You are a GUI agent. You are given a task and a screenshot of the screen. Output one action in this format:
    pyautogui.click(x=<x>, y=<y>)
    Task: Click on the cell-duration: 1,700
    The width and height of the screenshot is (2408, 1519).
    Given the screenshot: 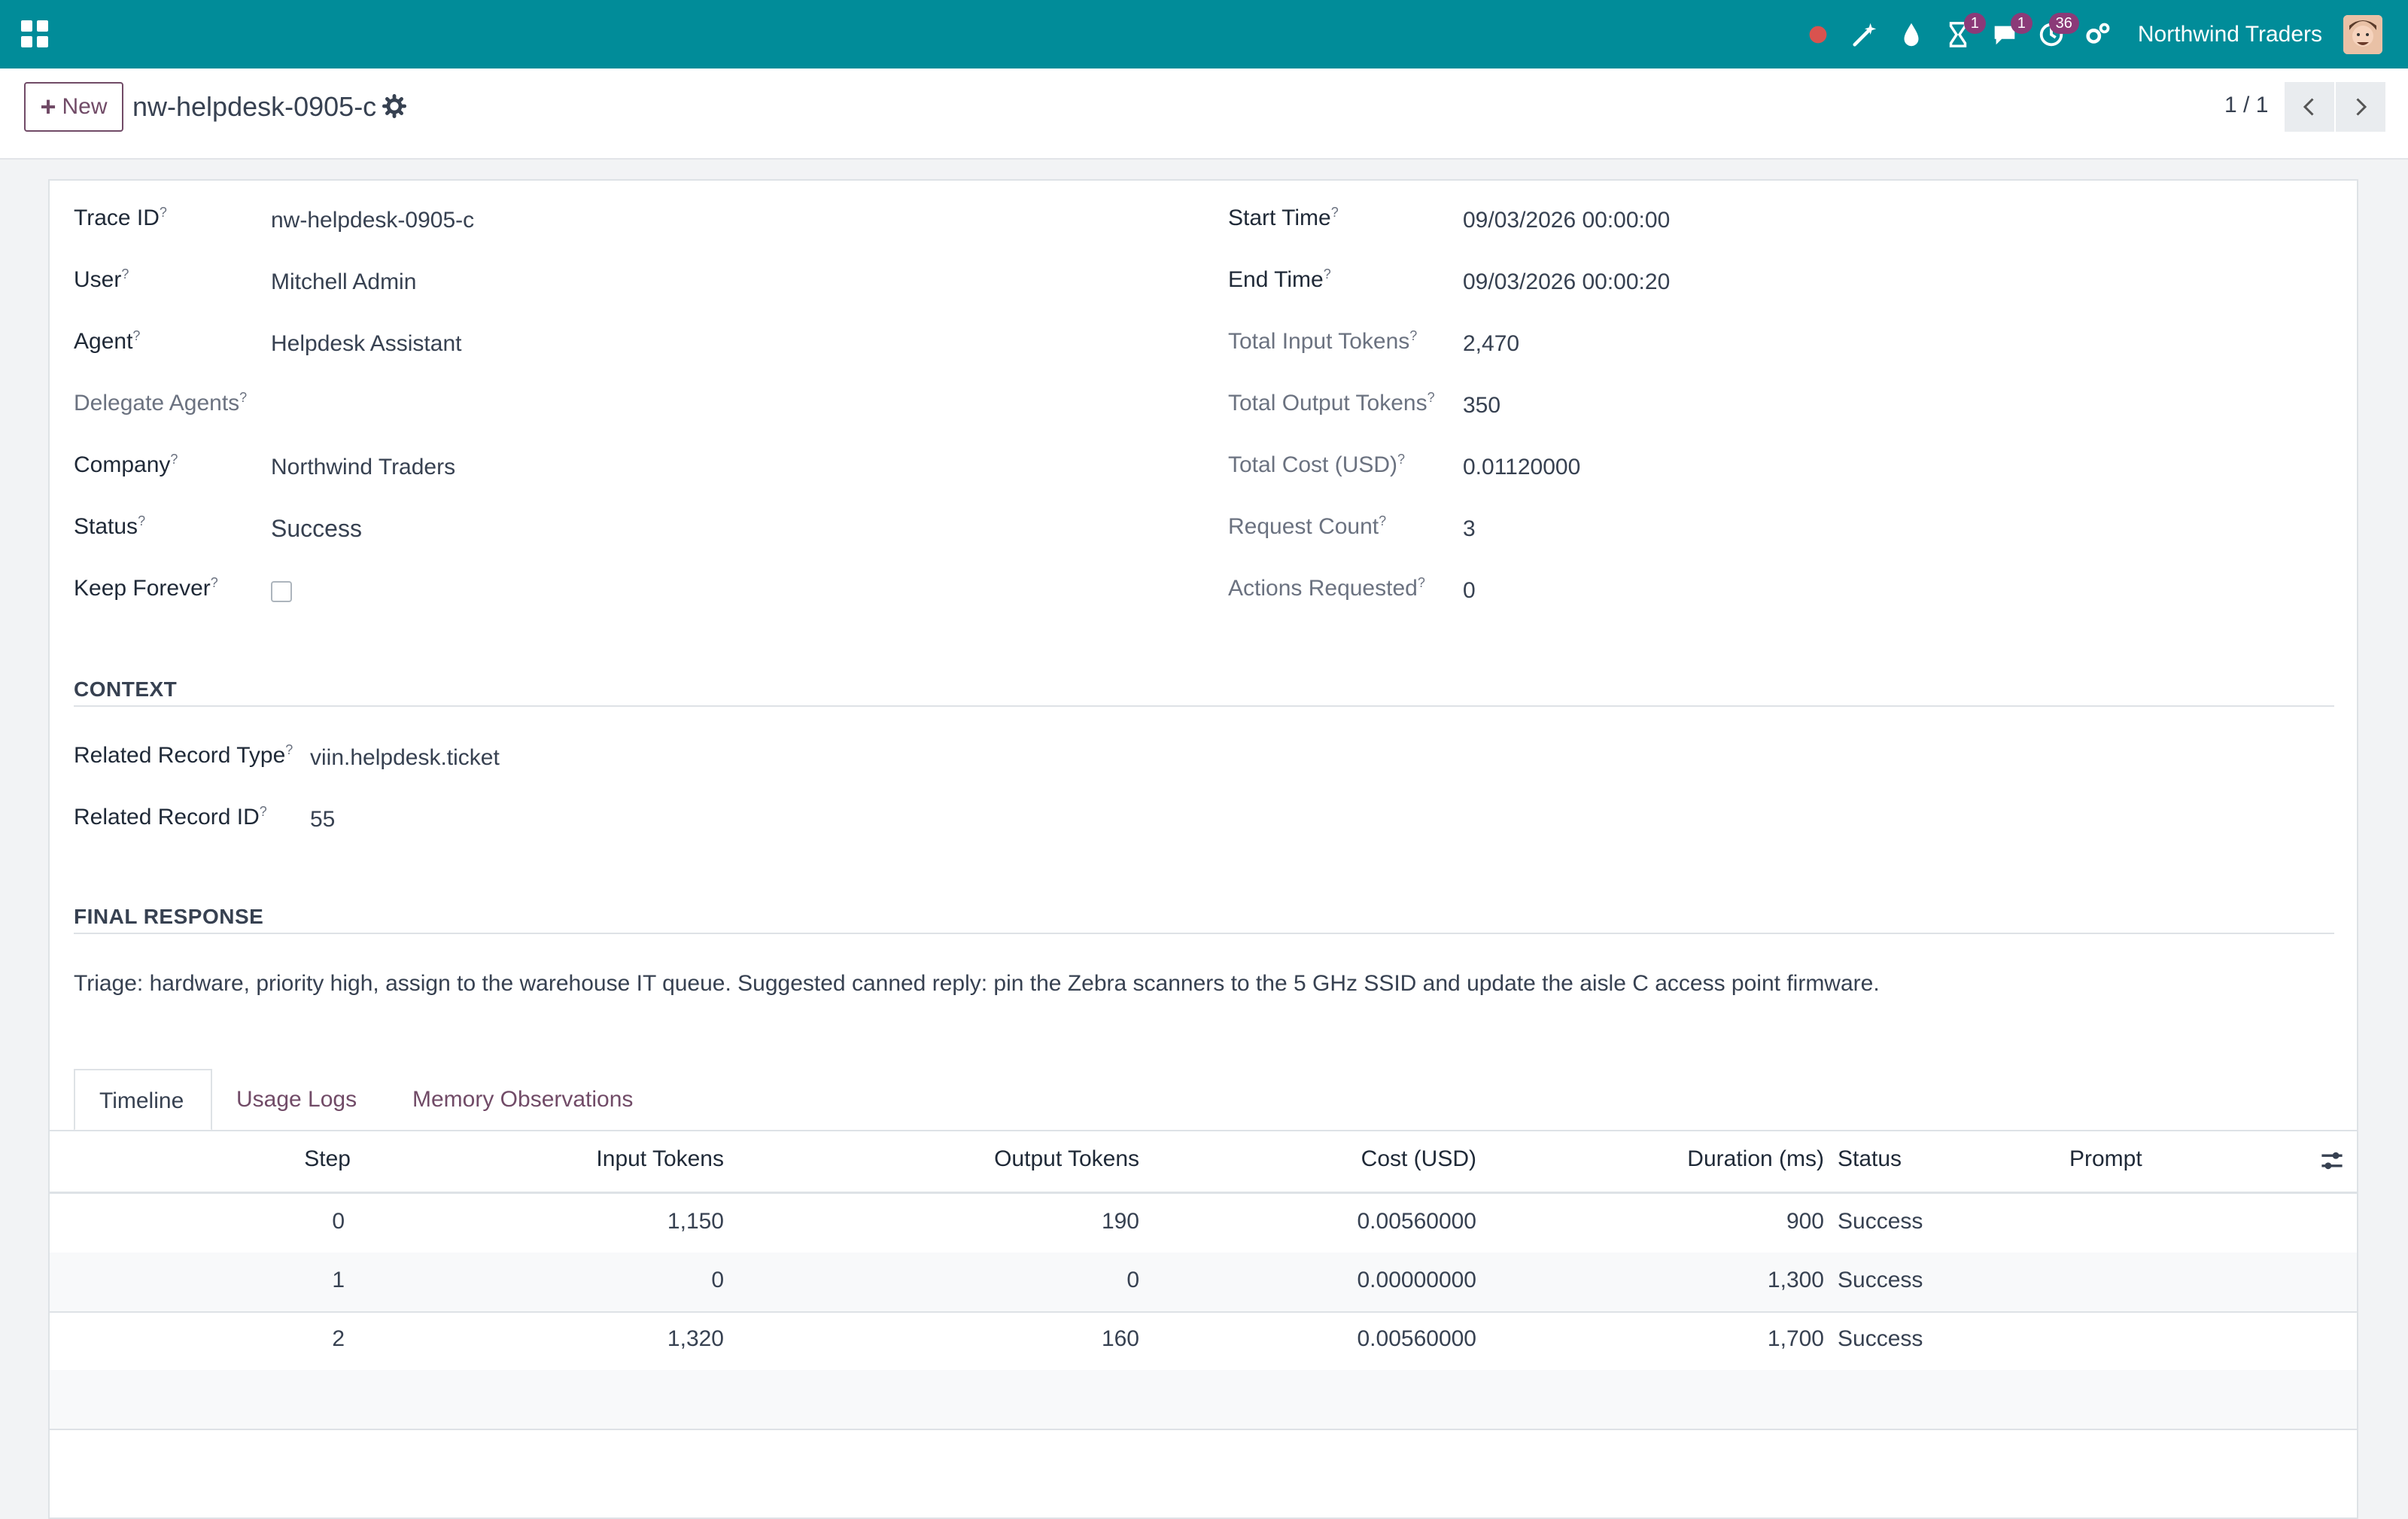 What is the action you would take?
    pyautogui.click(x=1795, y=1338)
    